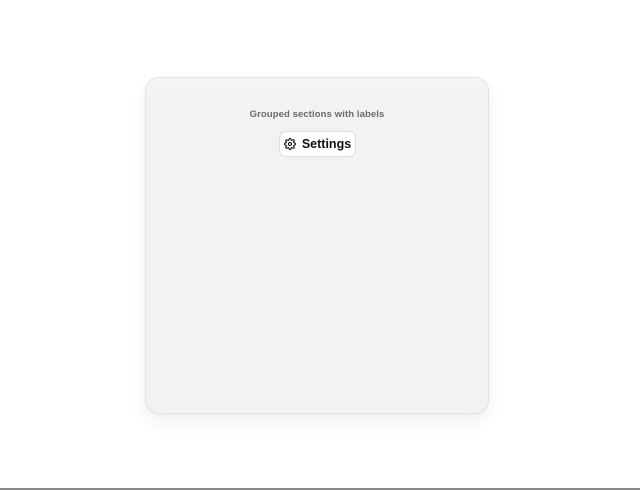 The height and width of the screenshot is (490, 640). What do you see at coordinates (317, 89) in the screenshot?
I see `panel-header-band` at bounding box center [317, 89].